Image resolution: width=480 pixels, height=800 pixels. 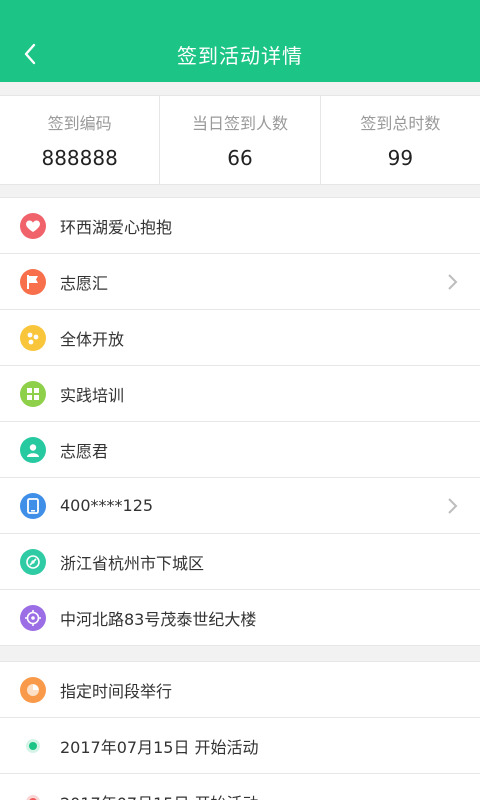 I want to click on info-row-access: 全体开放, so click(x=240, y=338).